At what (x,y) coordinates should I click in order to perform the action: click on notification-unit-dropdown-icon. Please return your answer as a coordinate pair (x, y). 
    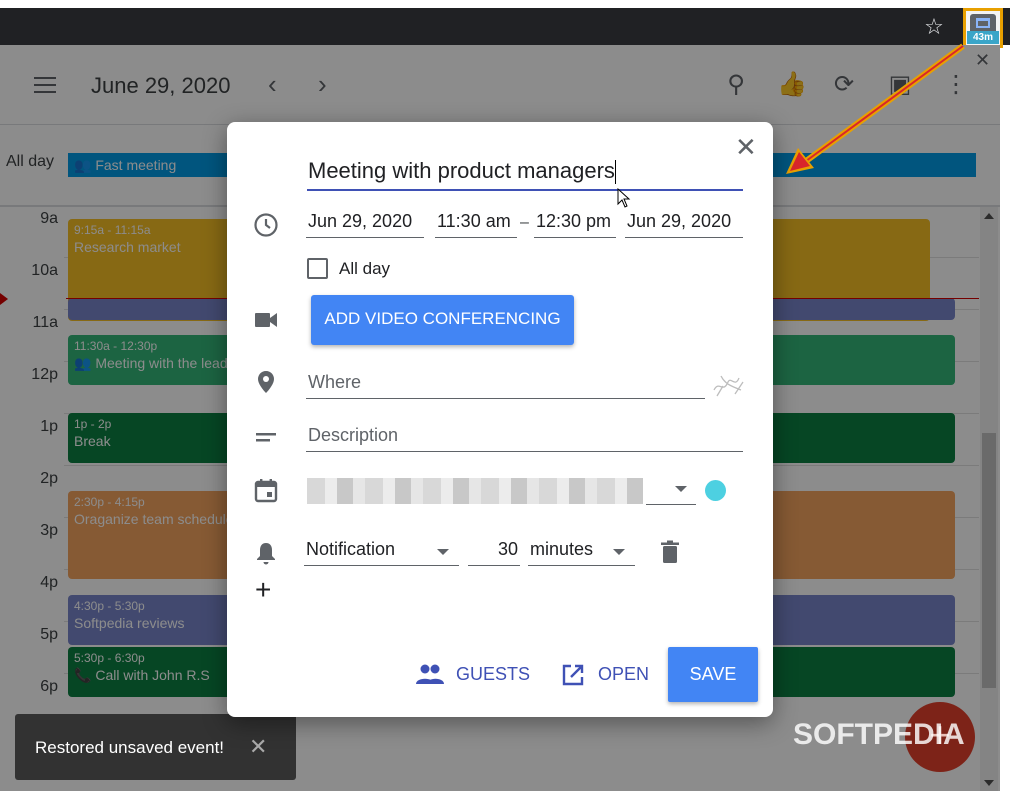
    Looking at the image, I should click on (619, 552).